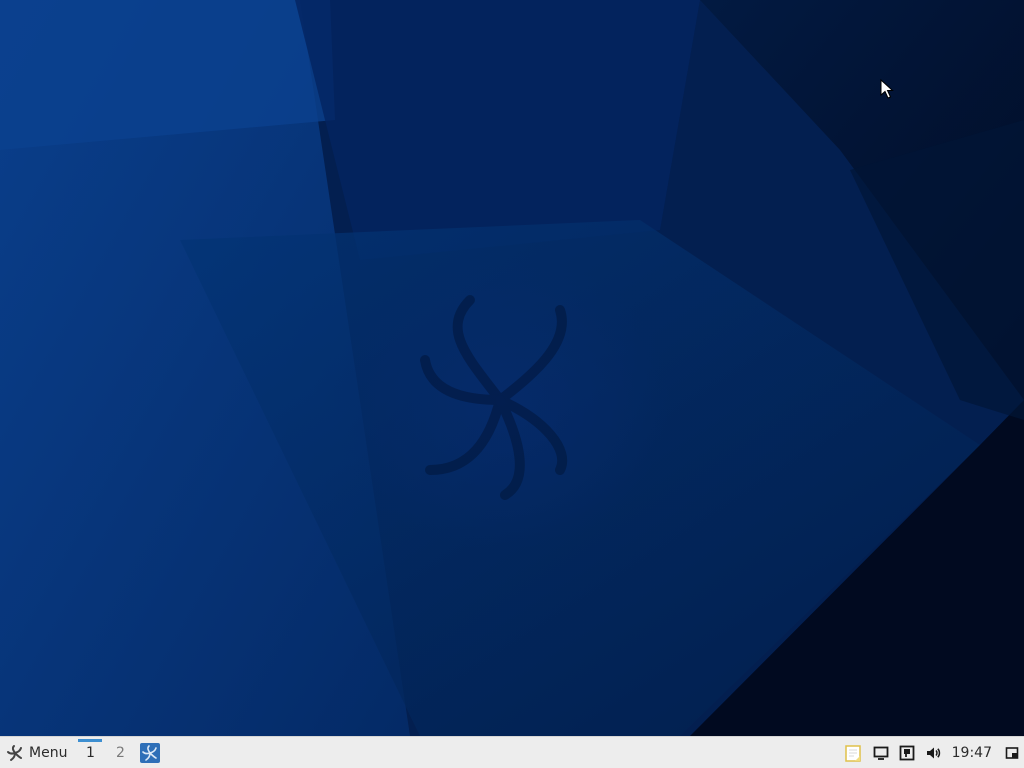 Image resolution: width=1024 pixels, height=768 pixels. I want to click on workspace-2-button: 2, so click(120, 752).